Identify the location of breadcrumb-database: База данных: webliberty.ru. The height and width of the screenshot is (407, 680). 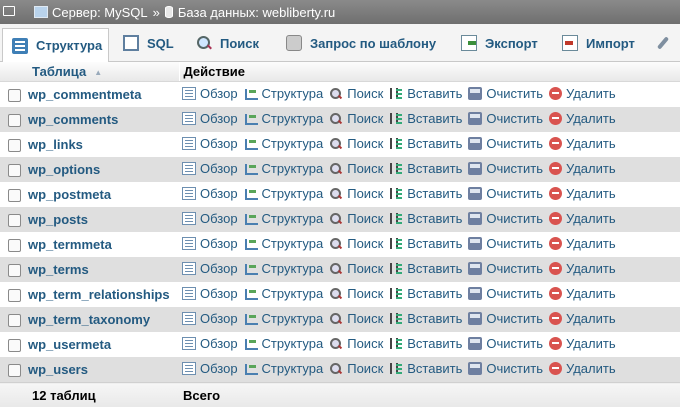
(250, 12).